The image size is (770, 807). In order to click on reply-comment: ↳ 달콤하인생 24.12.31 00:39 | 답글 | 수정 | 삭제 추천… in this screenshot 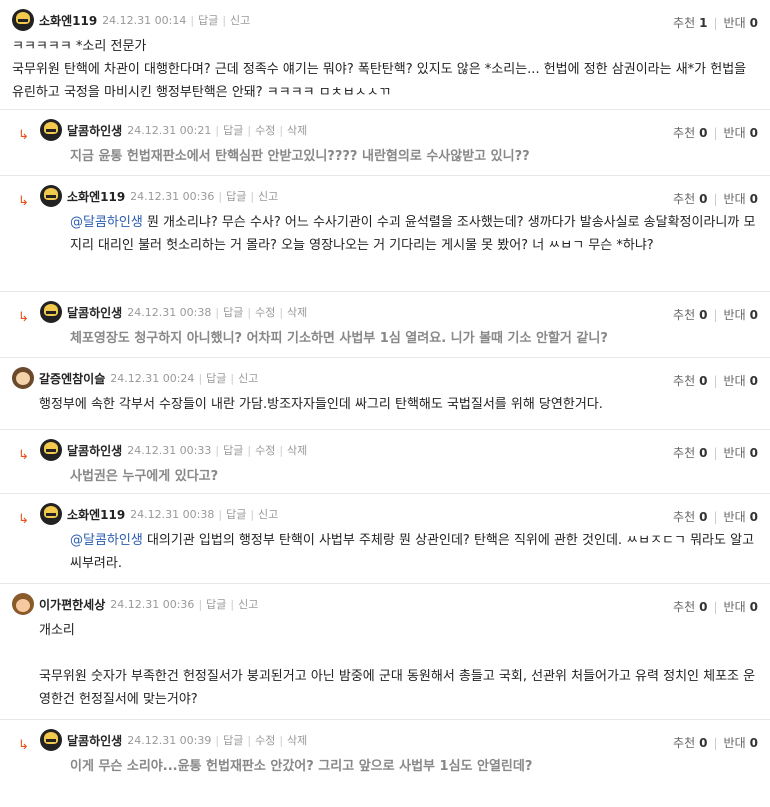, I will do `click(385, 748)`.